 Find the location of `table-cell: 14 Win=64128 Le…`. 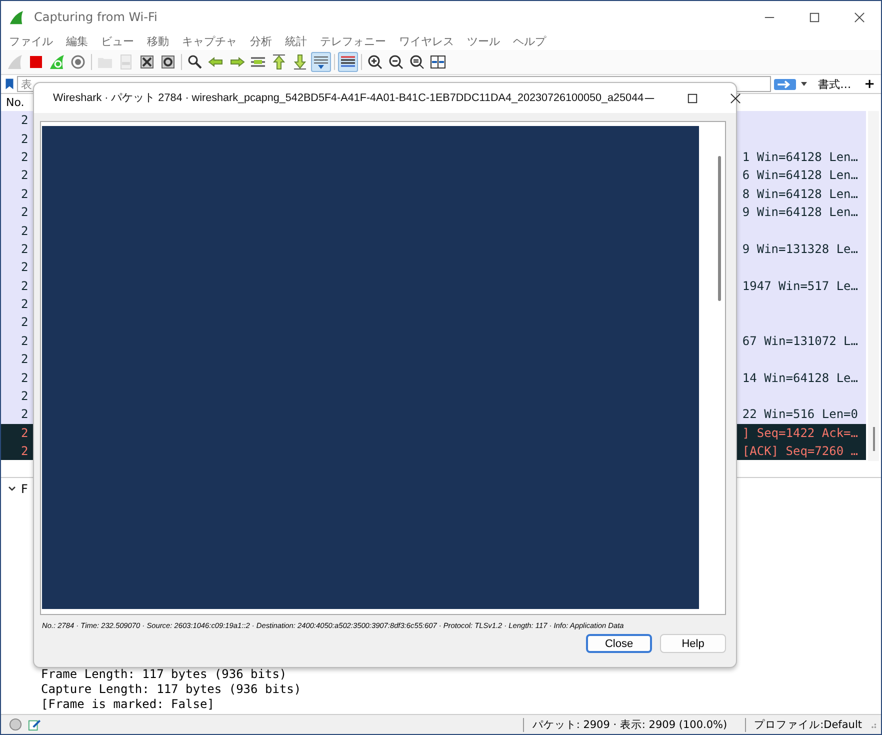

table-cell: 14 Win=64128 Le… is located at coordinates (800, 377).